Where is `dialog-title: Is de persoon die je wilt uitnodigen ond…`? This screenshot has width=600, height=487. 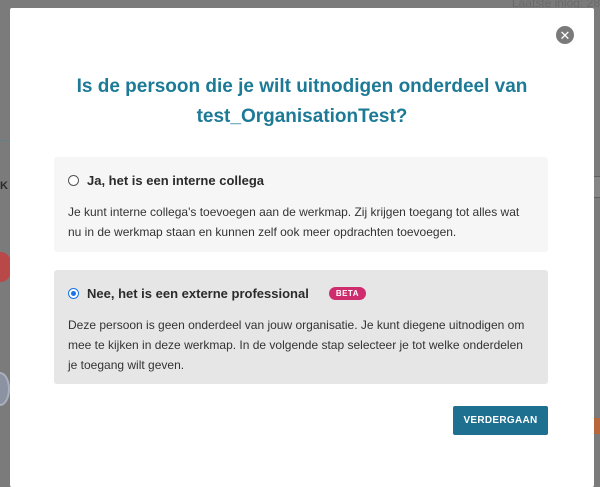
dialog-title: Is de persoon die je wilt uitnodigen ond… is located at coordinates (302, 101).